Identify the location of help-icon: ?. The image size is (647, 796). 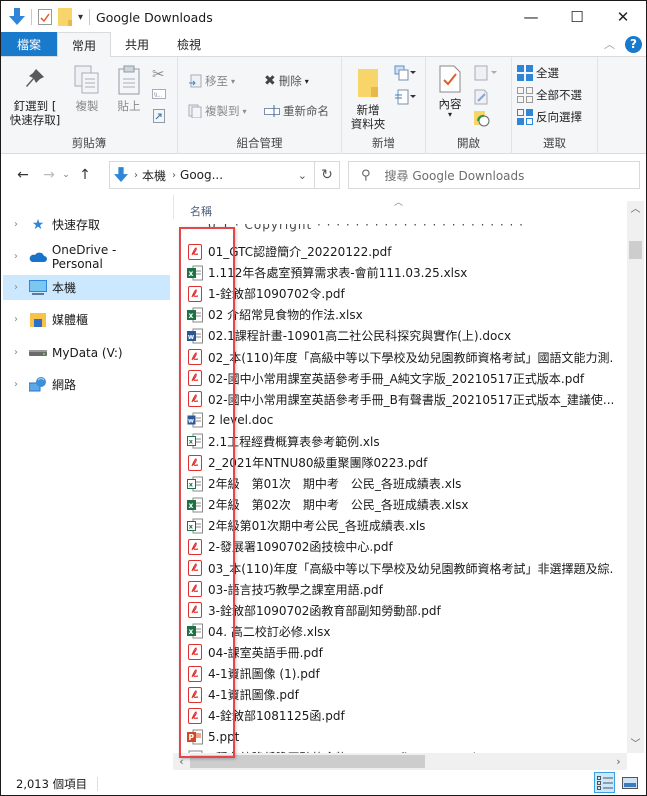
(633, 44).